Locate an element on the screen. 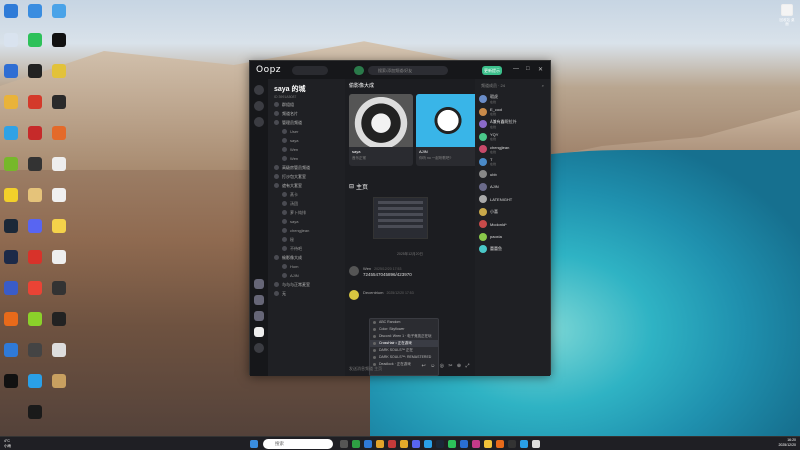 This screenshot has height=450, width=800. channel-item: 管理员频道 is located at coordinates (306, 122).